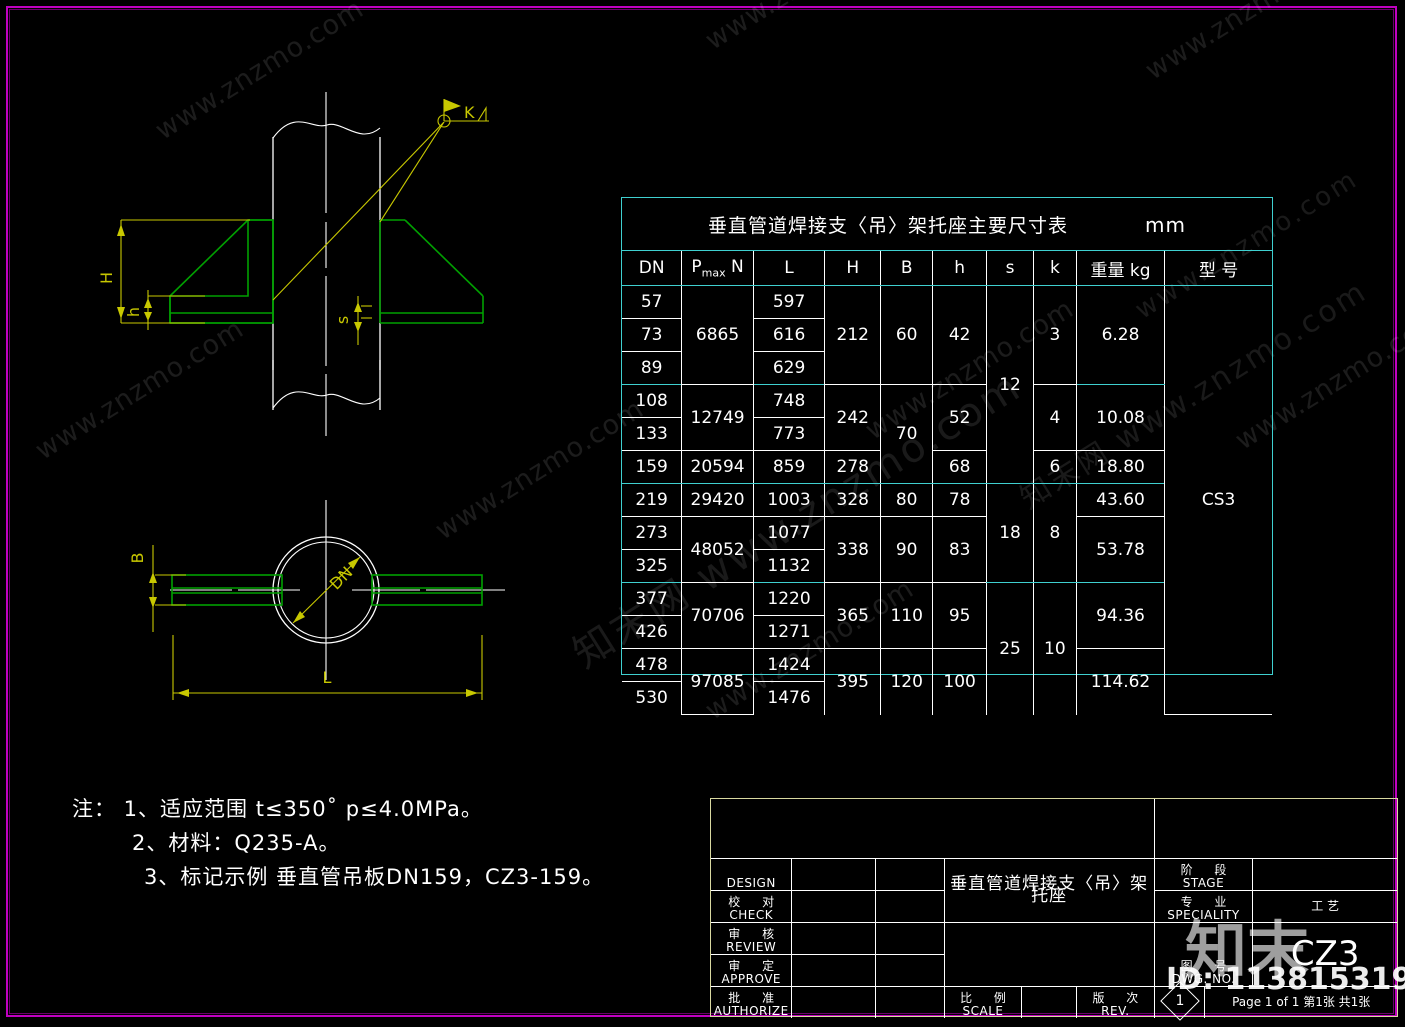 This screenshot has height=1027, width=1405. I want to click on table-cell-pmax: 6865, so click(717, 335).